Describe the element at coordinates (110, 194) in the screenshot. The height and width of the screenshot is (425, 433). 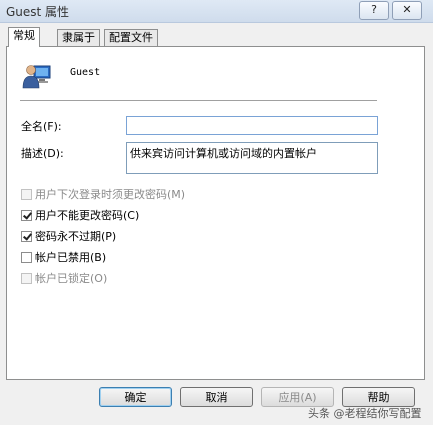
I see `checkbox-label: 用户下次登录时须更改密码(M)` at that location.